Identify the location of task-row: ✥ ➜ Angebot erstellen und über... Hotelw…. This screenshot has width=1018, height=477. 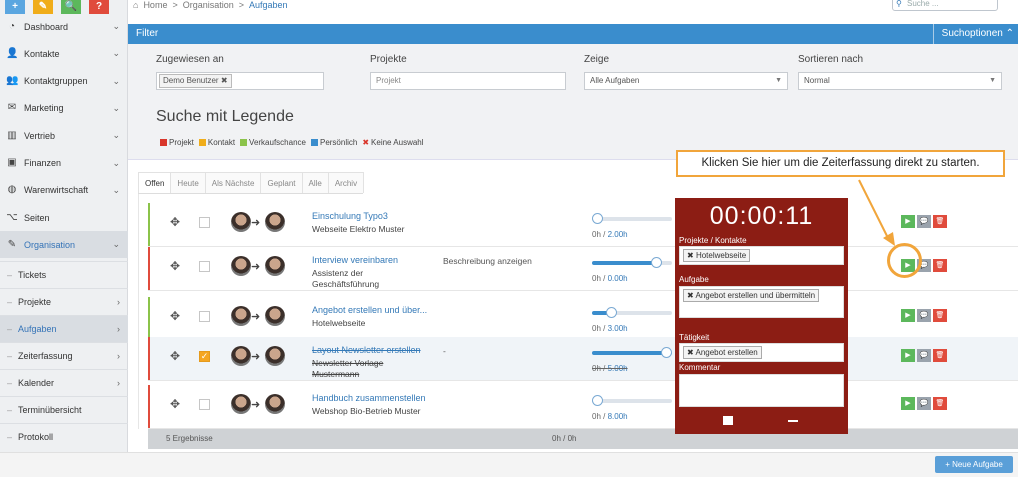
(583, 319).